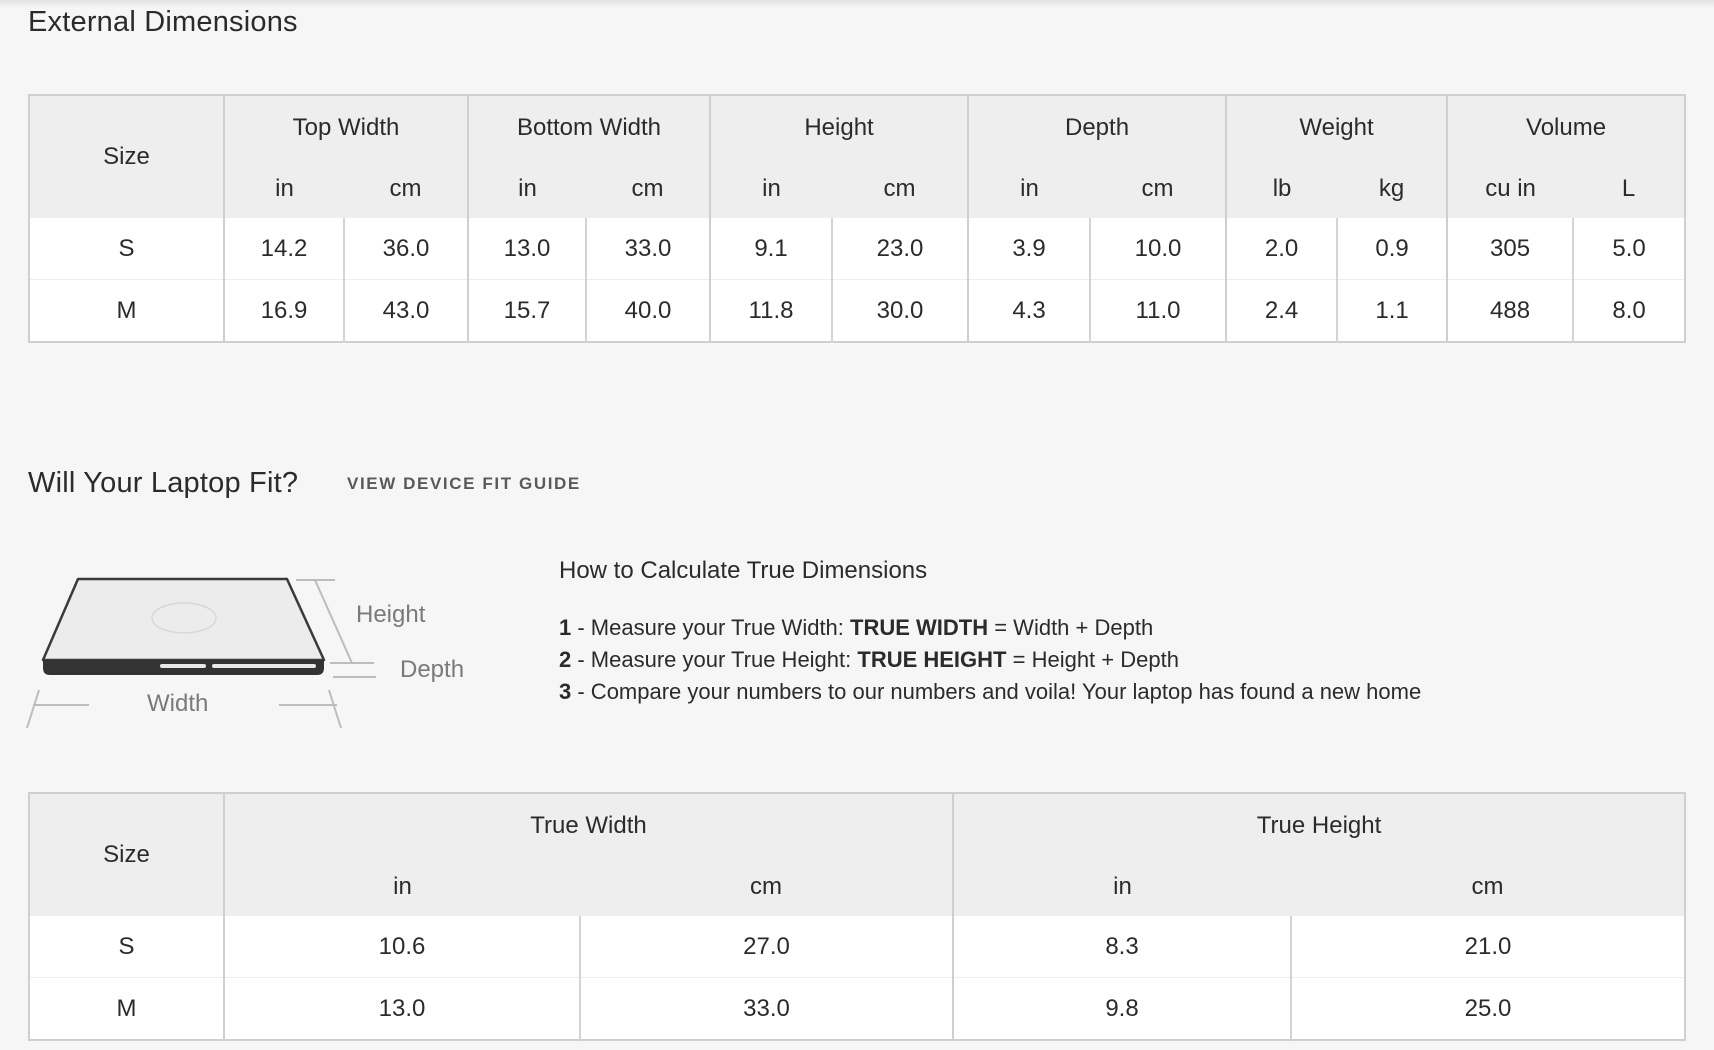  I want to click on unit-header: L, so click(1629, 189).